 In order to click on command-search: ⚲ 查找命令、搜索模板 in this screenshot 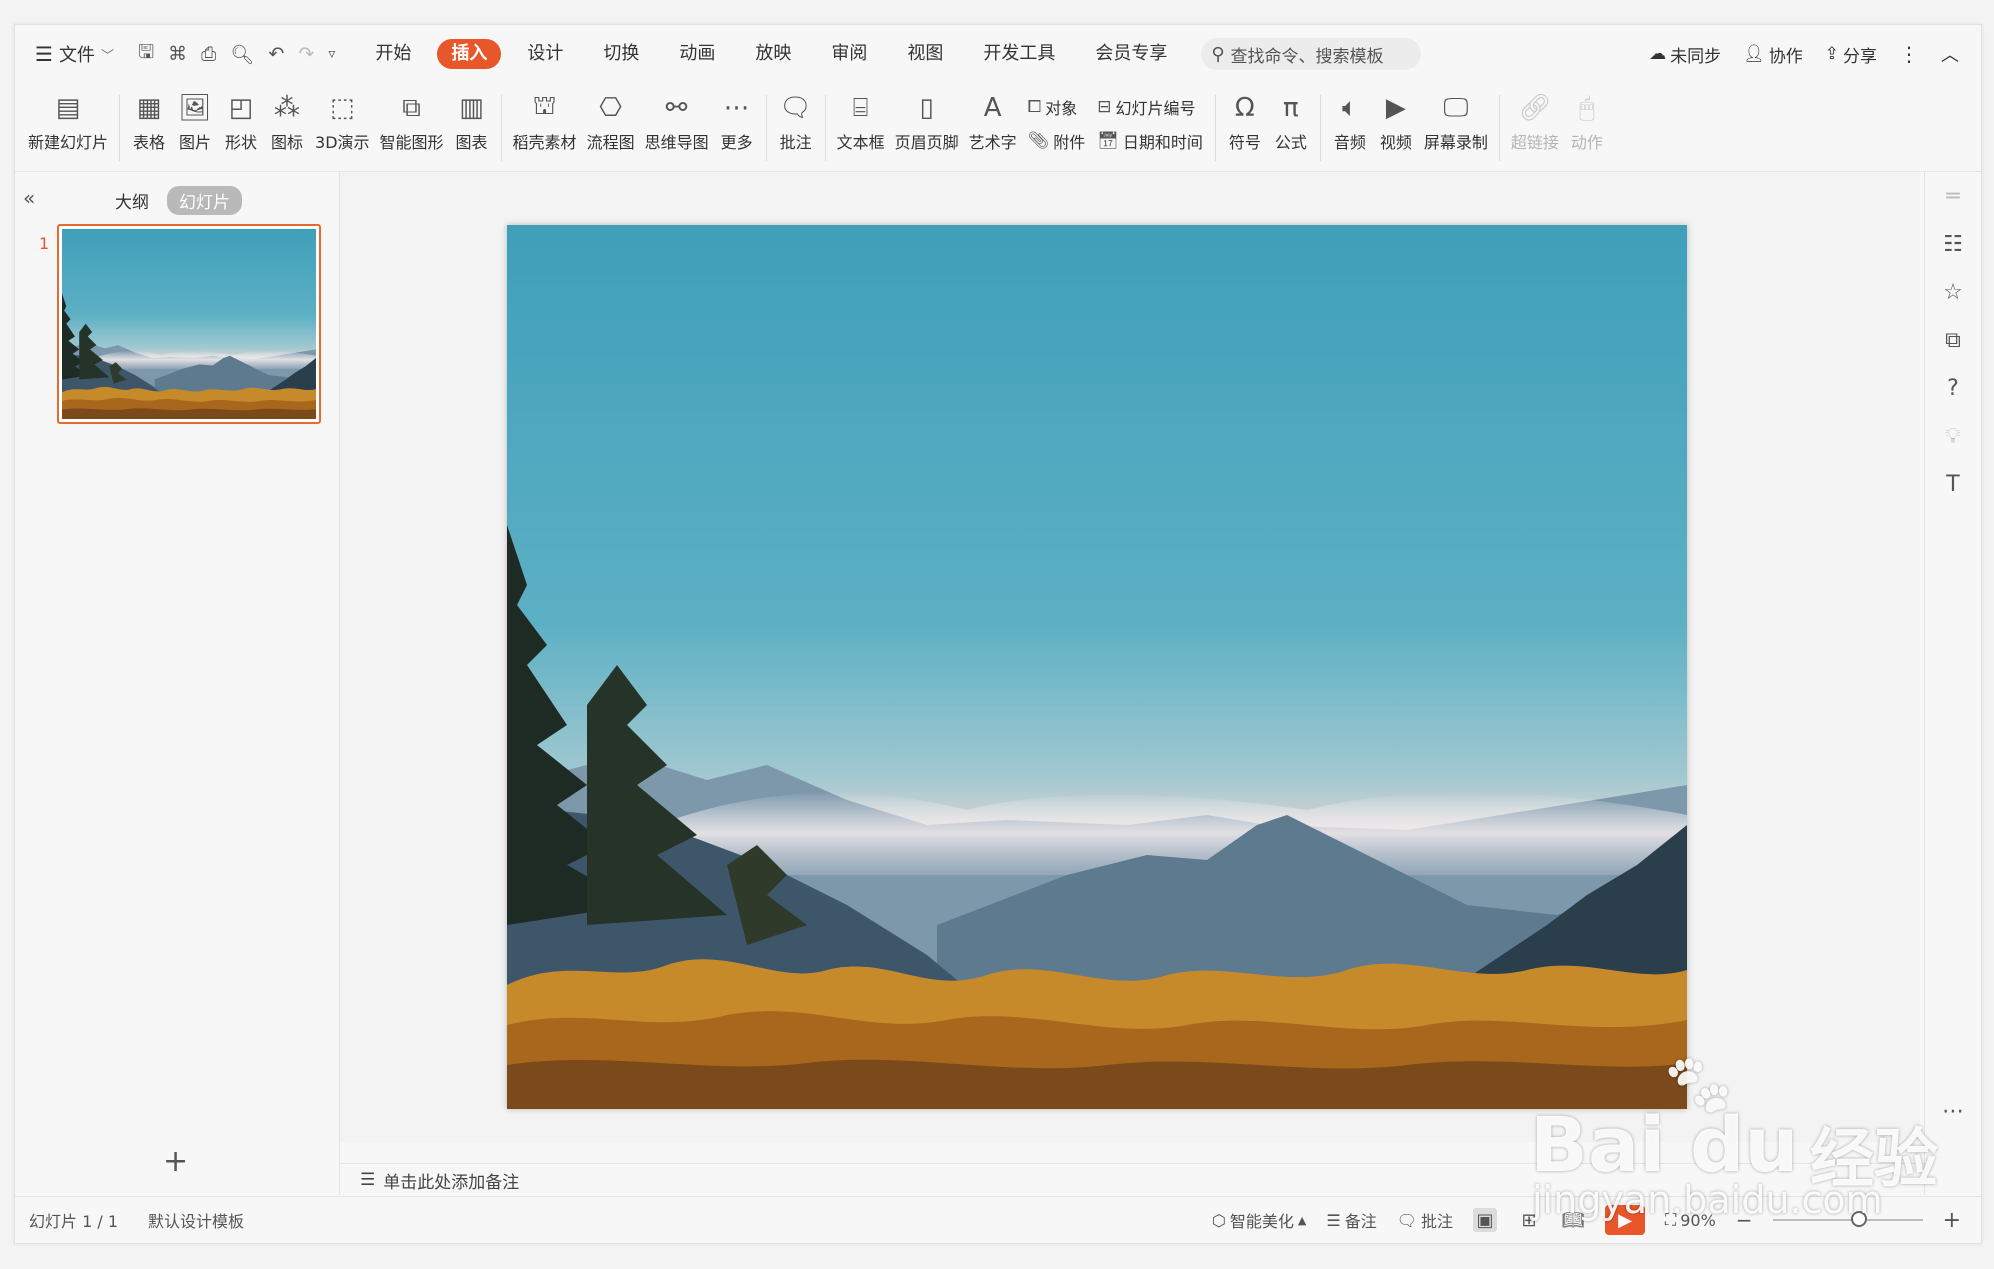, I will do `click(1311, 54)`.